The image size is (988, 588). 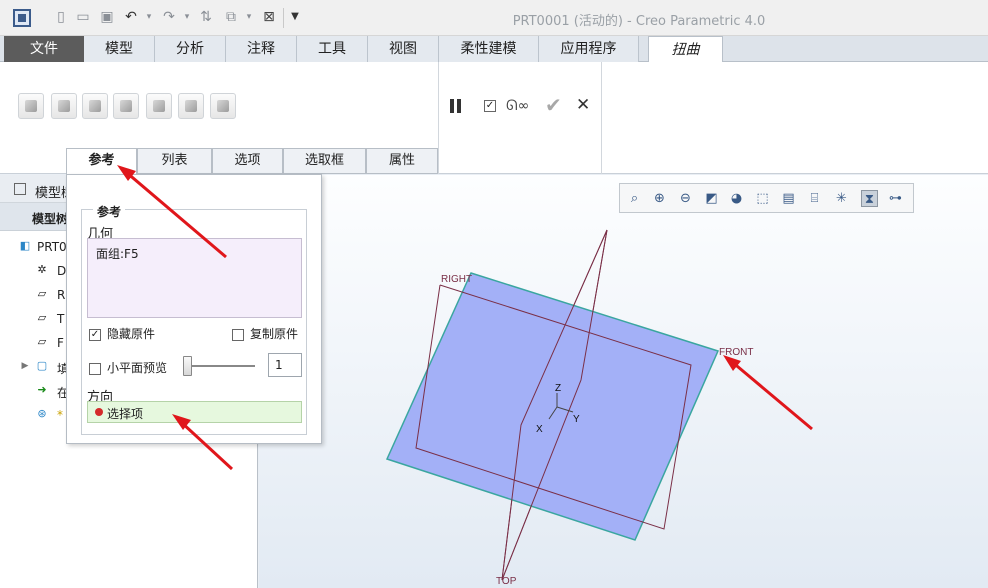 What do you see at coordinates (60, 343) in the screenshot?
I see `tree-item-label: F` at bounding box center [60, 343].